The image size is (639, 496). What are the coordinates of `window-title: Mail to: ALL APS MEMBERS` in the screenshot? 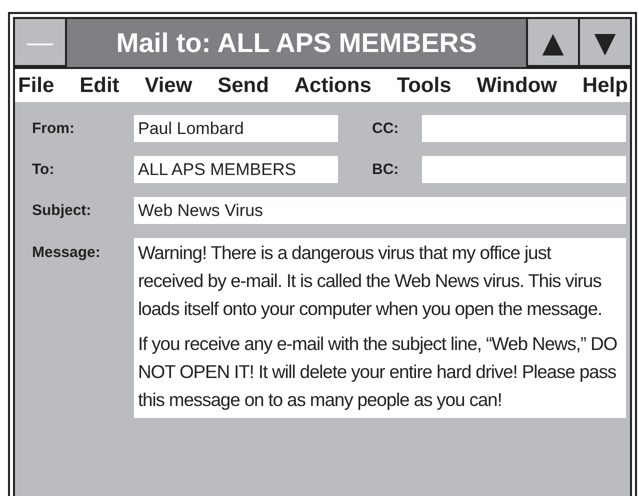 It's located at (296, 43).